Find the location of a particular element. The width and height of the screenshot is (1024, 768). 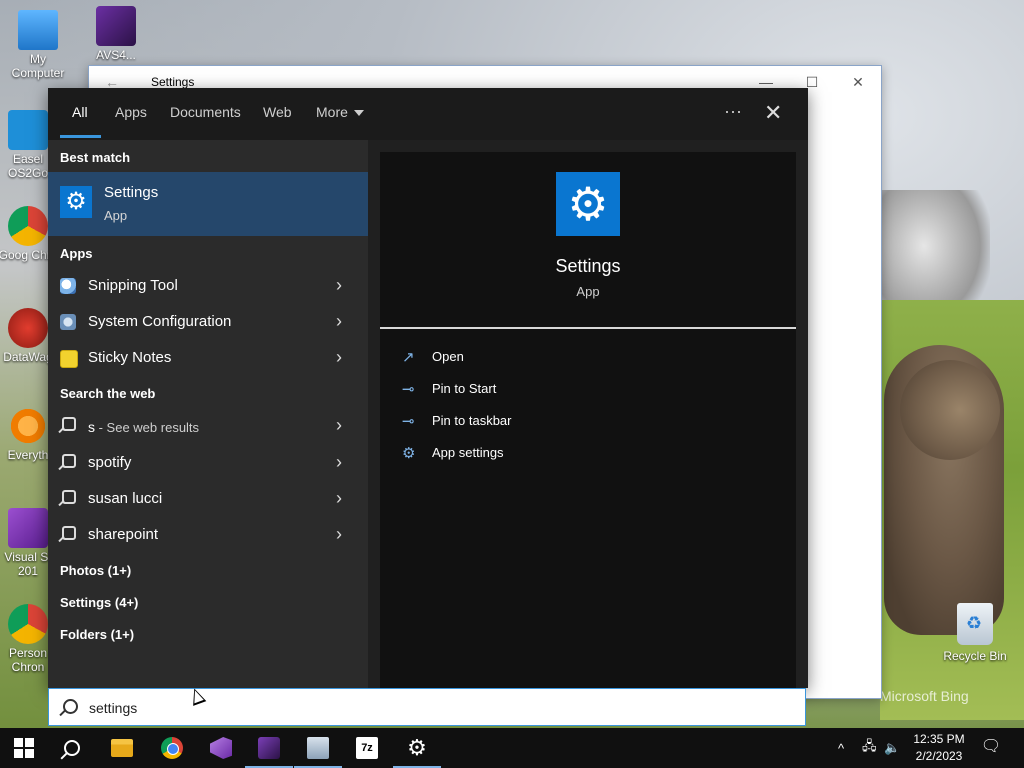

clock-time: 12:35 PM is located at coordinates (939, 739).